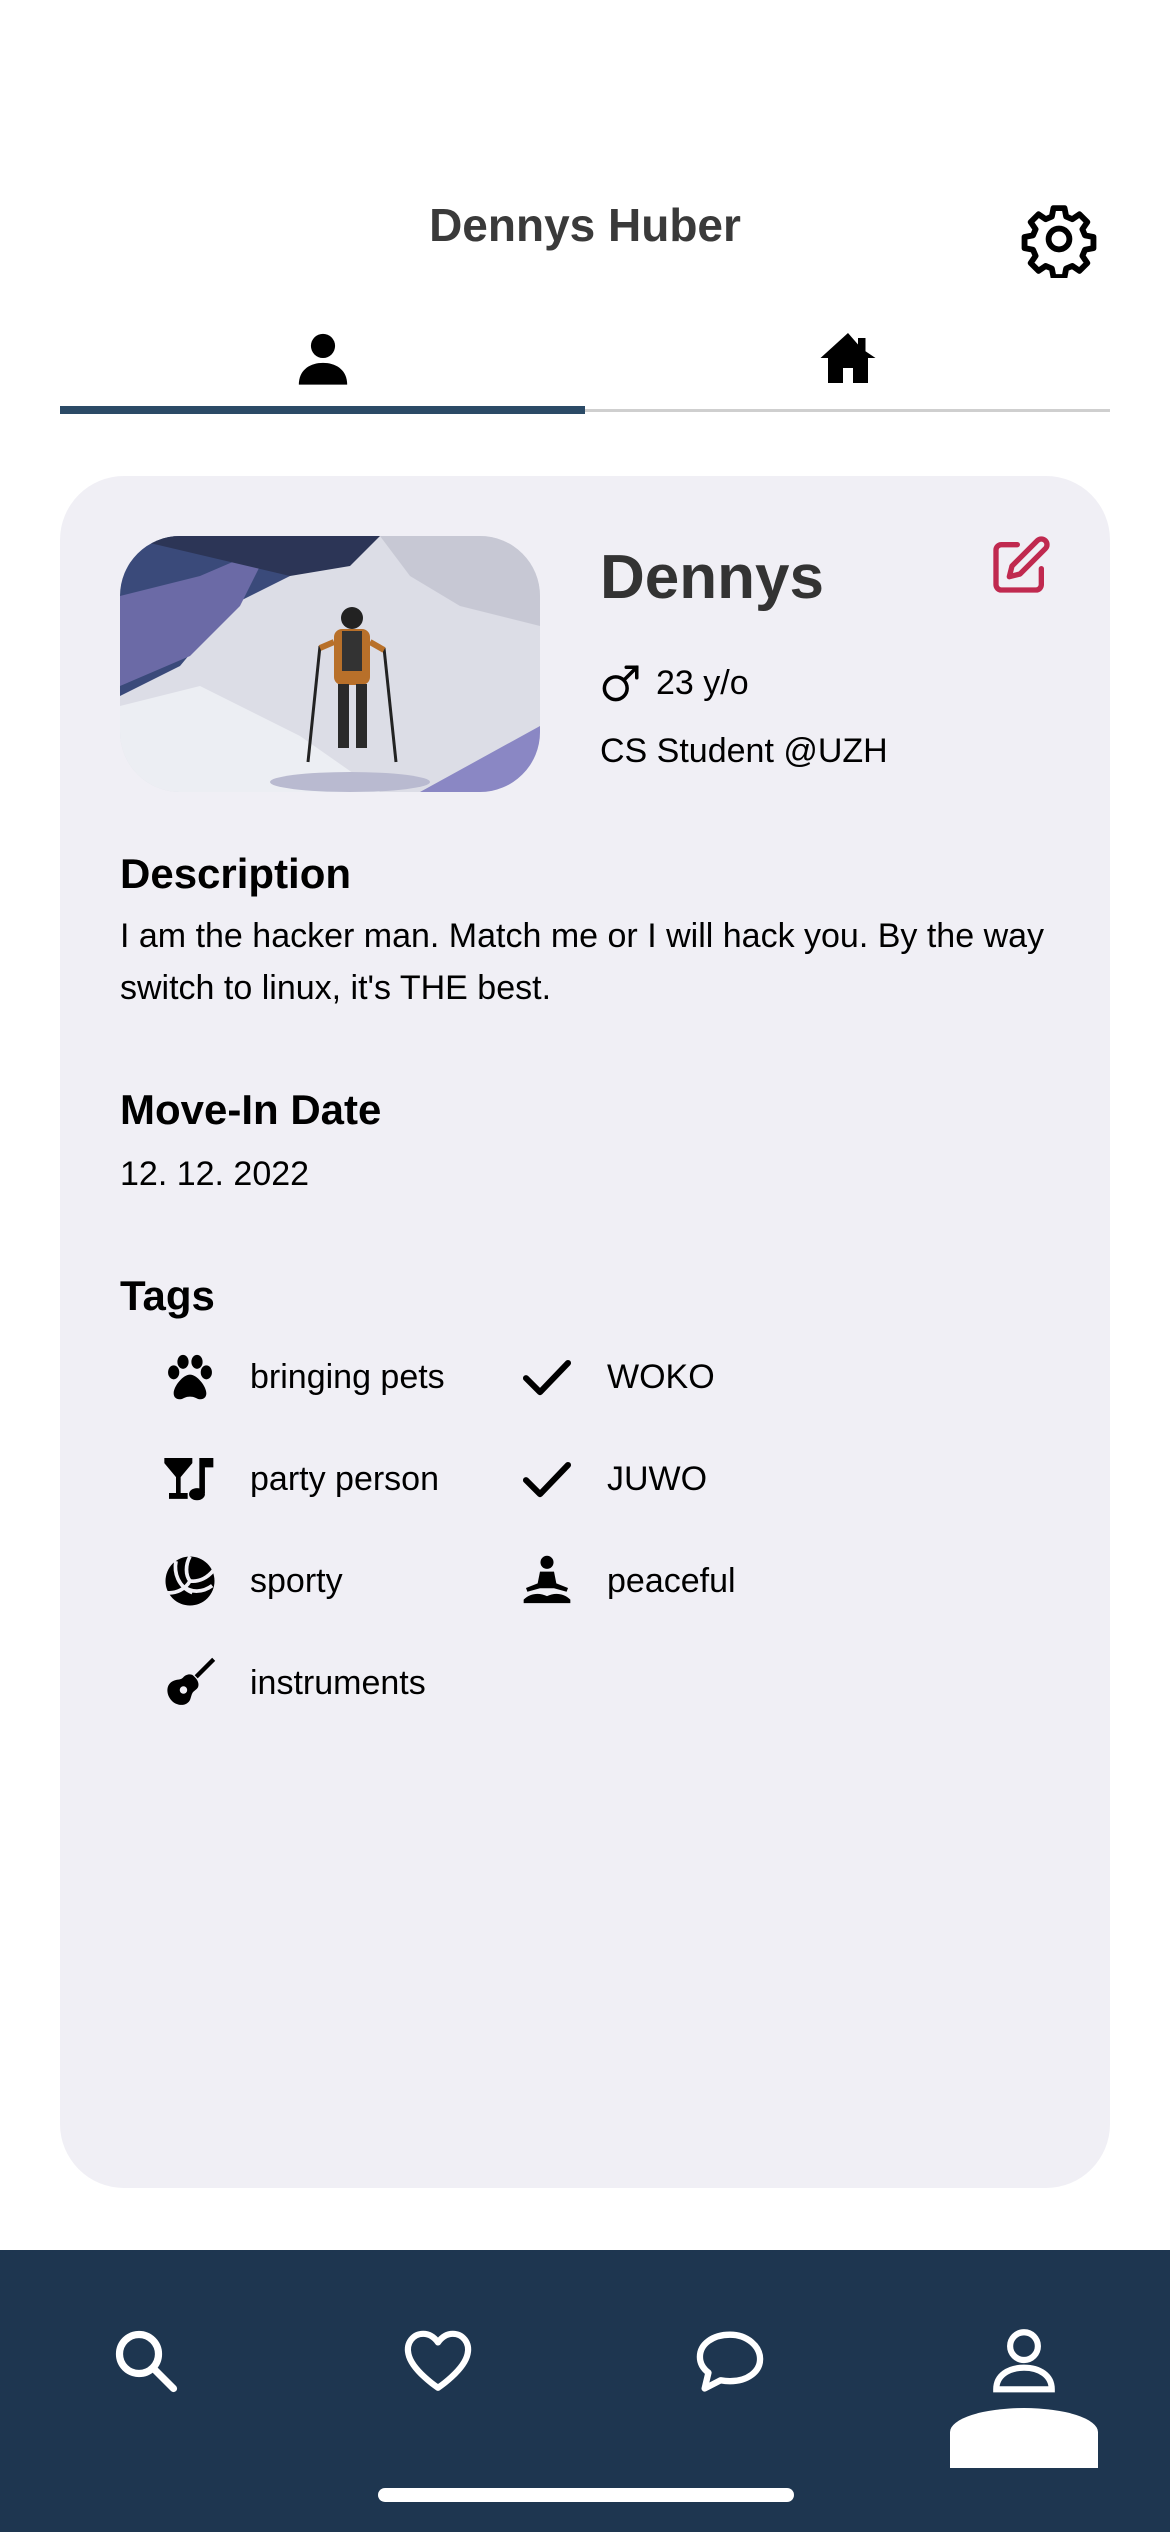 The image size is (1170, 2532). What do you see at coordinates (215, 1174) in the screenshot?
I see `move-in-date: 12. 12. 2022` at bounding box center [215, 1174].